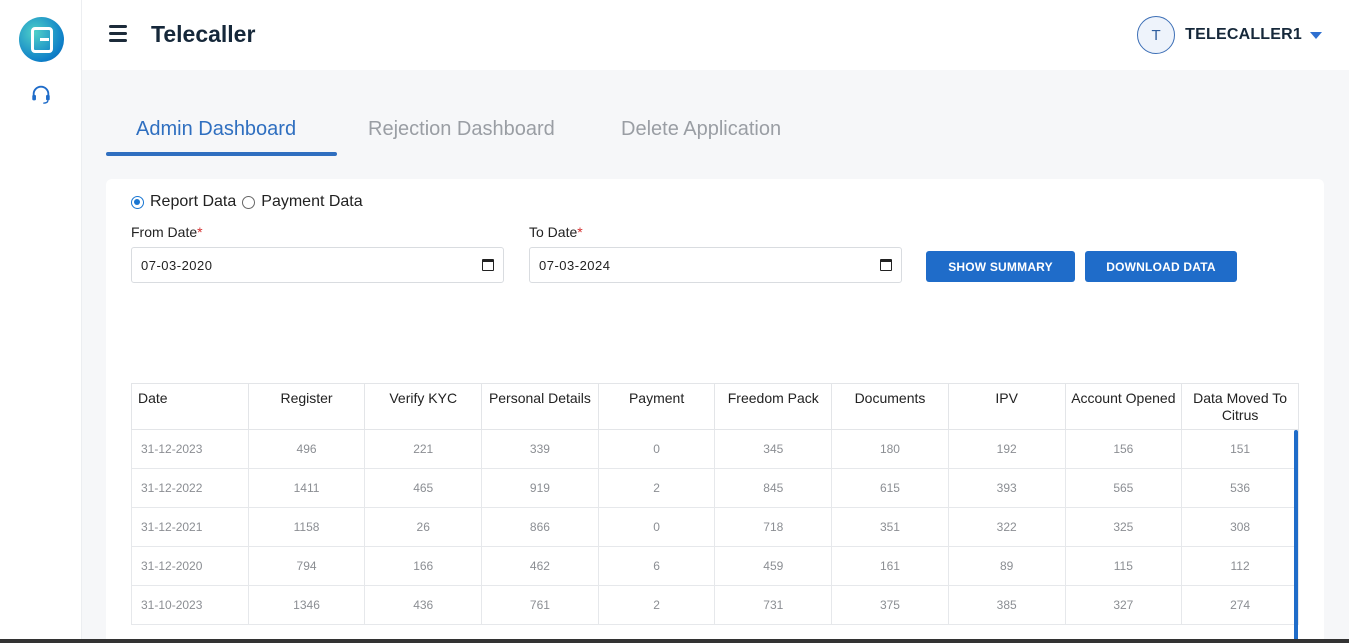  I want to click on to-date-input: 07-03-2024, so click(715, 265).